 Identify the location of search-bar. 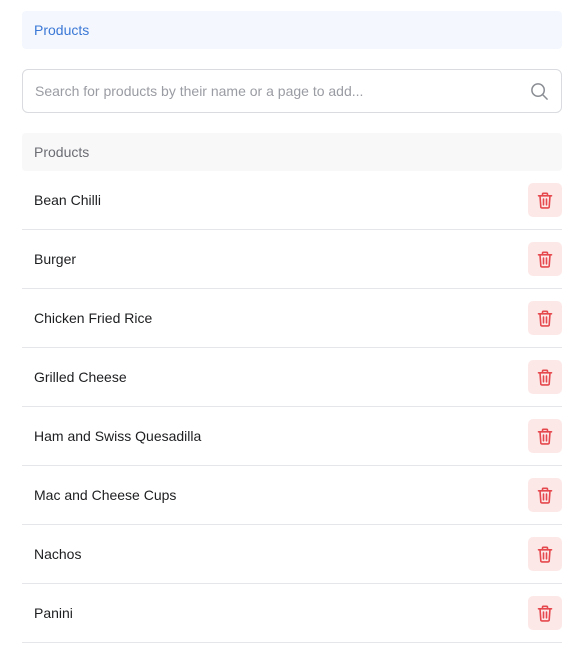
(292, 91).